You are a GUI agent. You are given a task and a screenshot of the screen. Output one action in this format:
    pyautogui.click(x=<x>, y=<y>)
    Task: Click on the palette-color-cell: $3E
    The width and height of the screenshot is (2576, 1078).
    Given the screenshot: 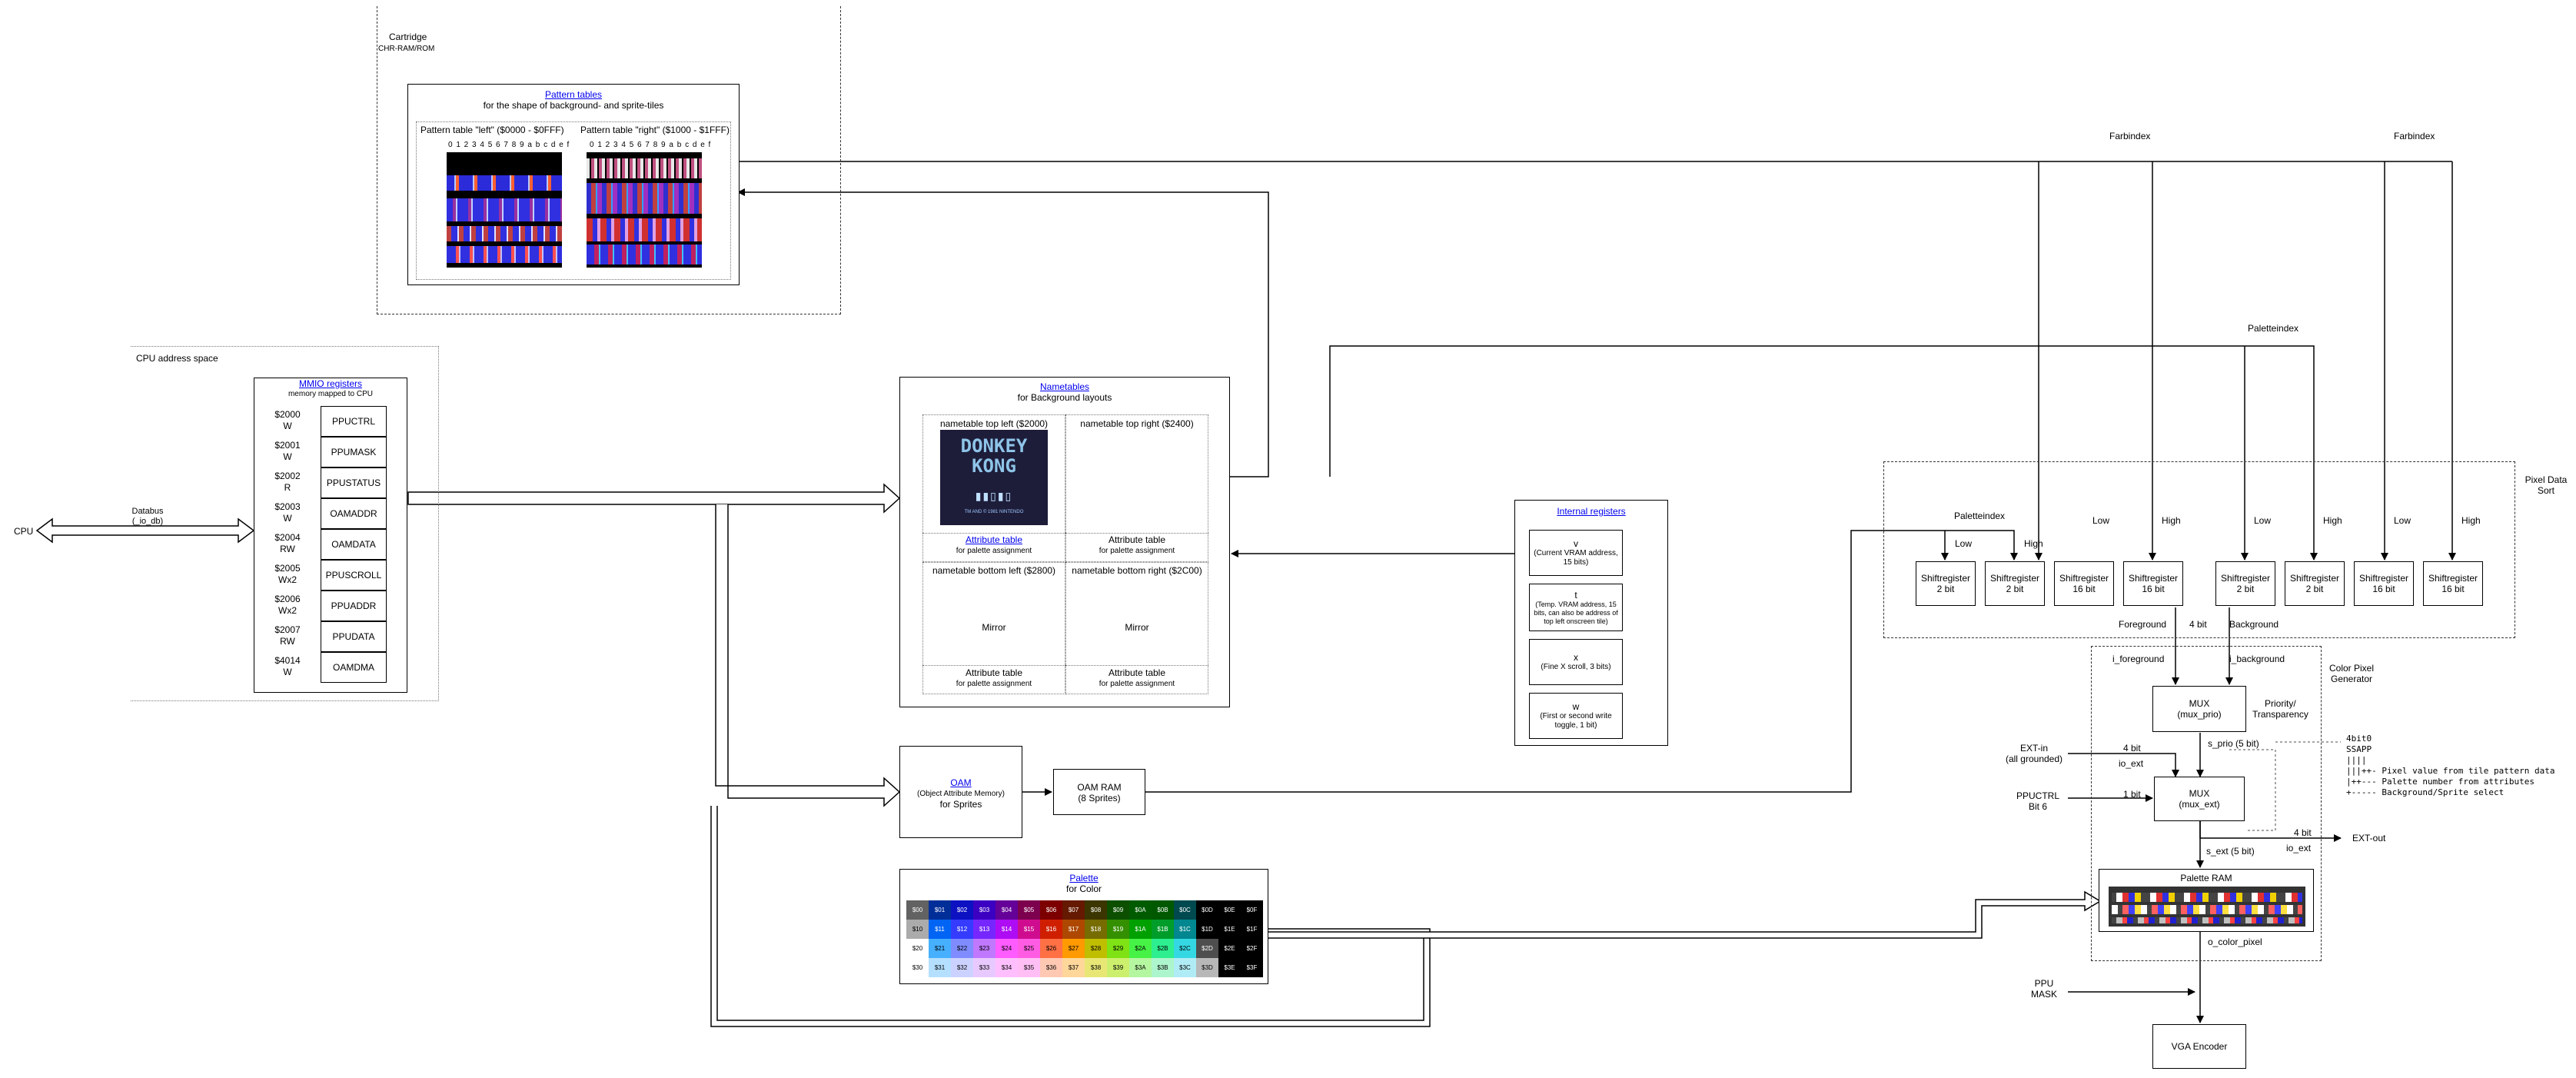 What is the action you would take?
    pyautogui.click(x=1229, y=967)
    